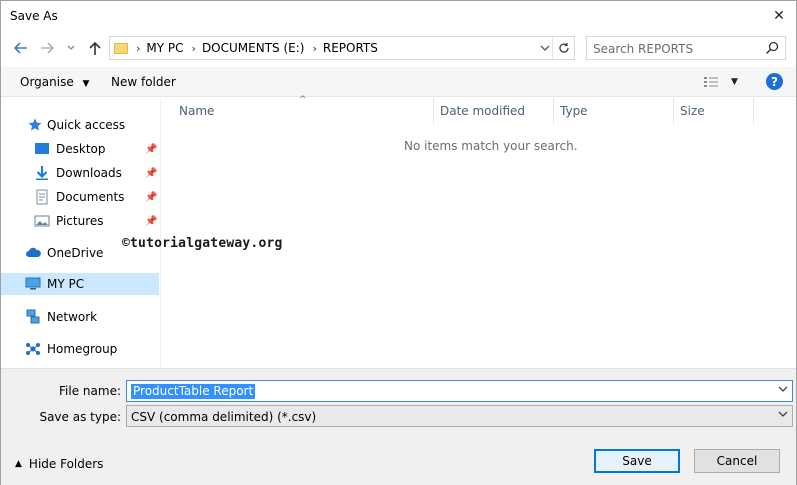 Image resolution: width=797 pixels, height=485 pixels. Describe the element at coordinates (774, 81) in the screenshot. I see `help-button: ?` at that location.